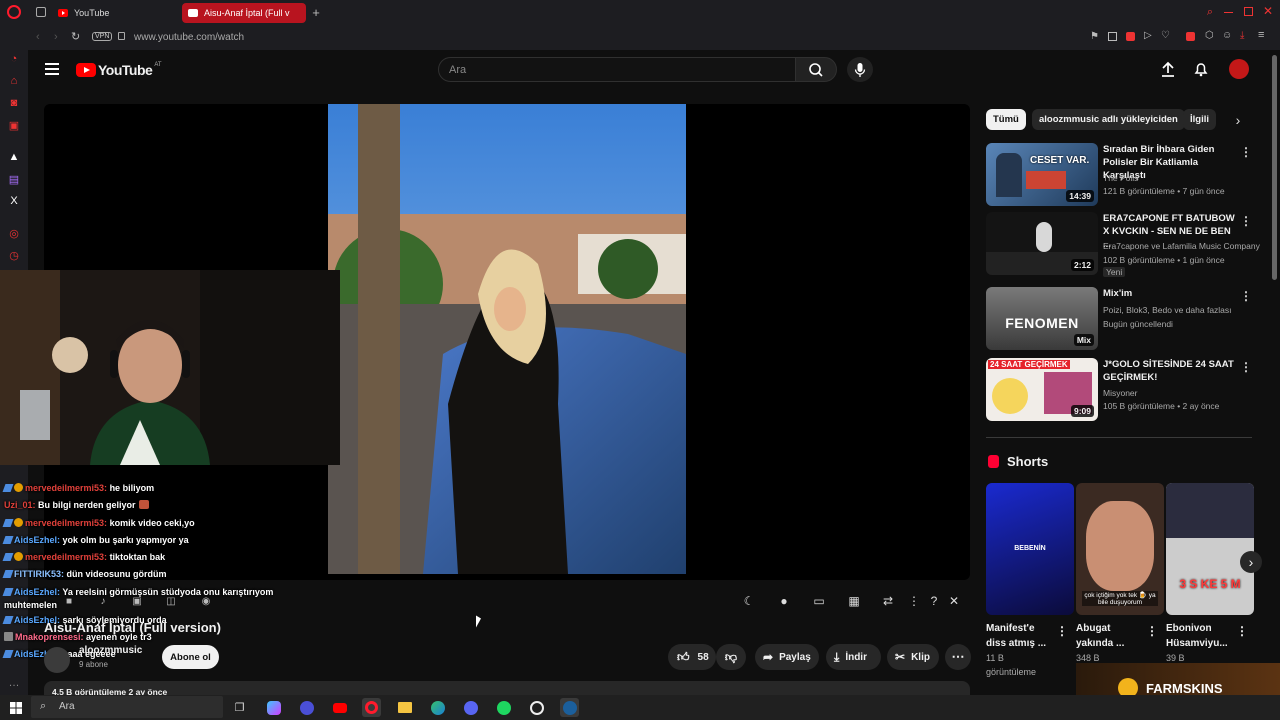 Image resolution: width=1280 pixels, height=720 pixels. I want to click on lightbulb-icon: ●, so click(784, 601).